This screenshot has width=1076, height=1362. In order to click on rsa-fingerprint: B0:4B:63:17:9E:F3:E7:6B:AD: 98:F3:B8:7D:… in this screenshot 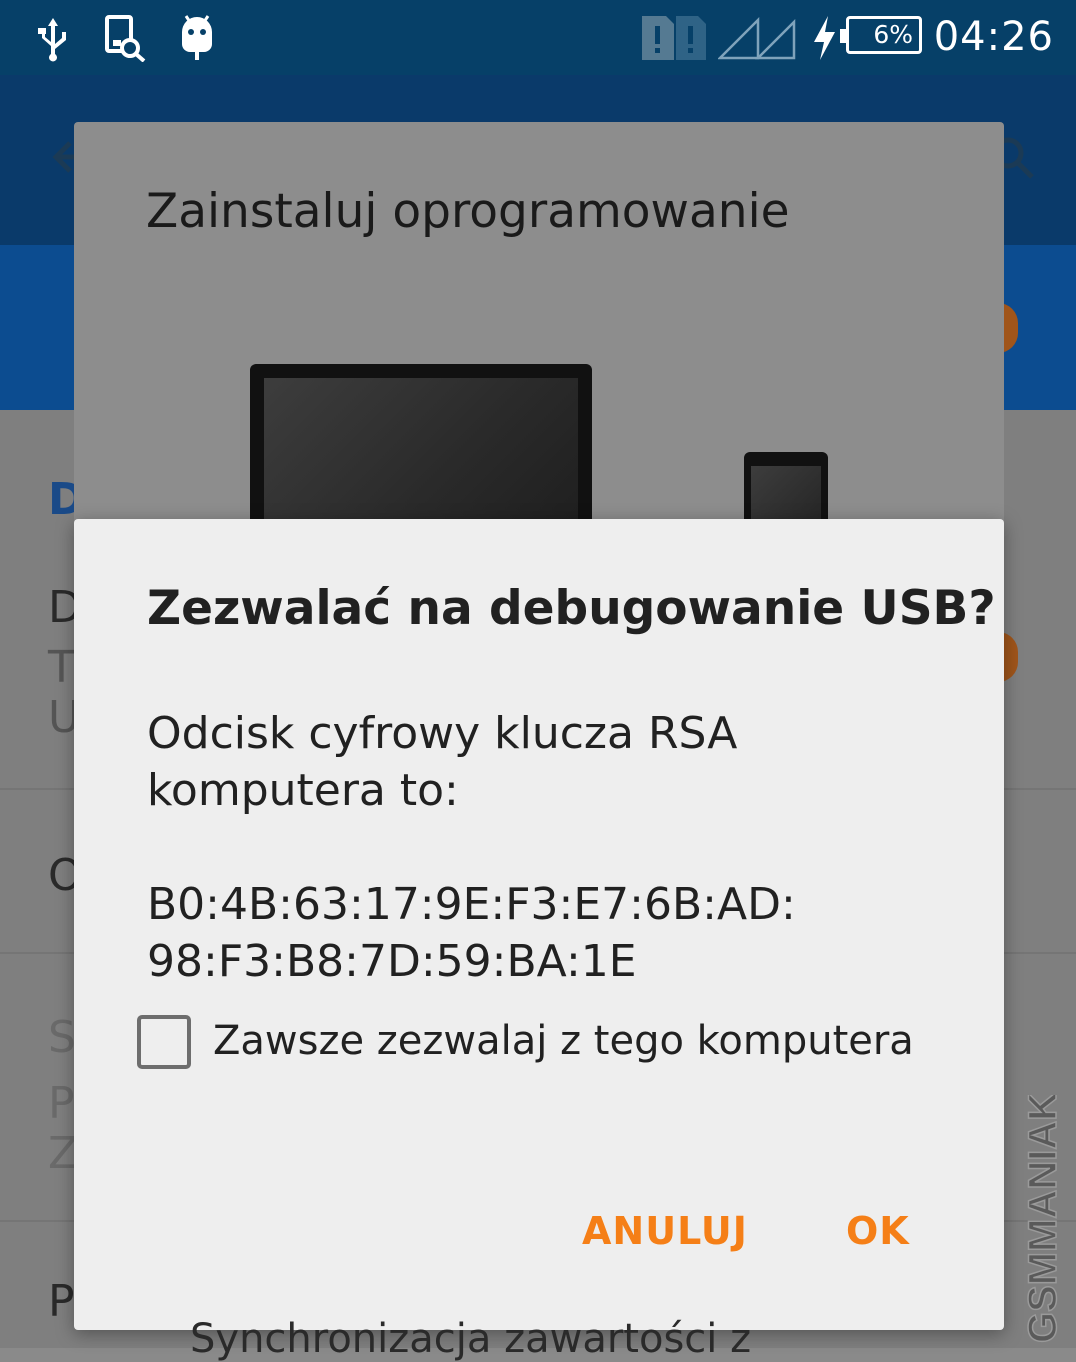, I will do `click(547, 933)`.